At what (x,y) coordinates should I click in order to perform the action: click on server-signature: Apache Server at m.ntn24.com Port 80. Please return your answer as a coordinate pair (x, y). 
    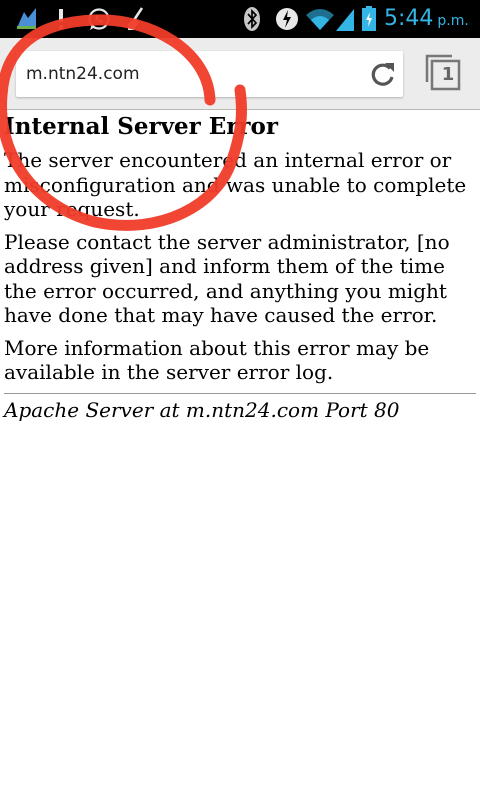
    Looking at the image, I should click on (202, 409).